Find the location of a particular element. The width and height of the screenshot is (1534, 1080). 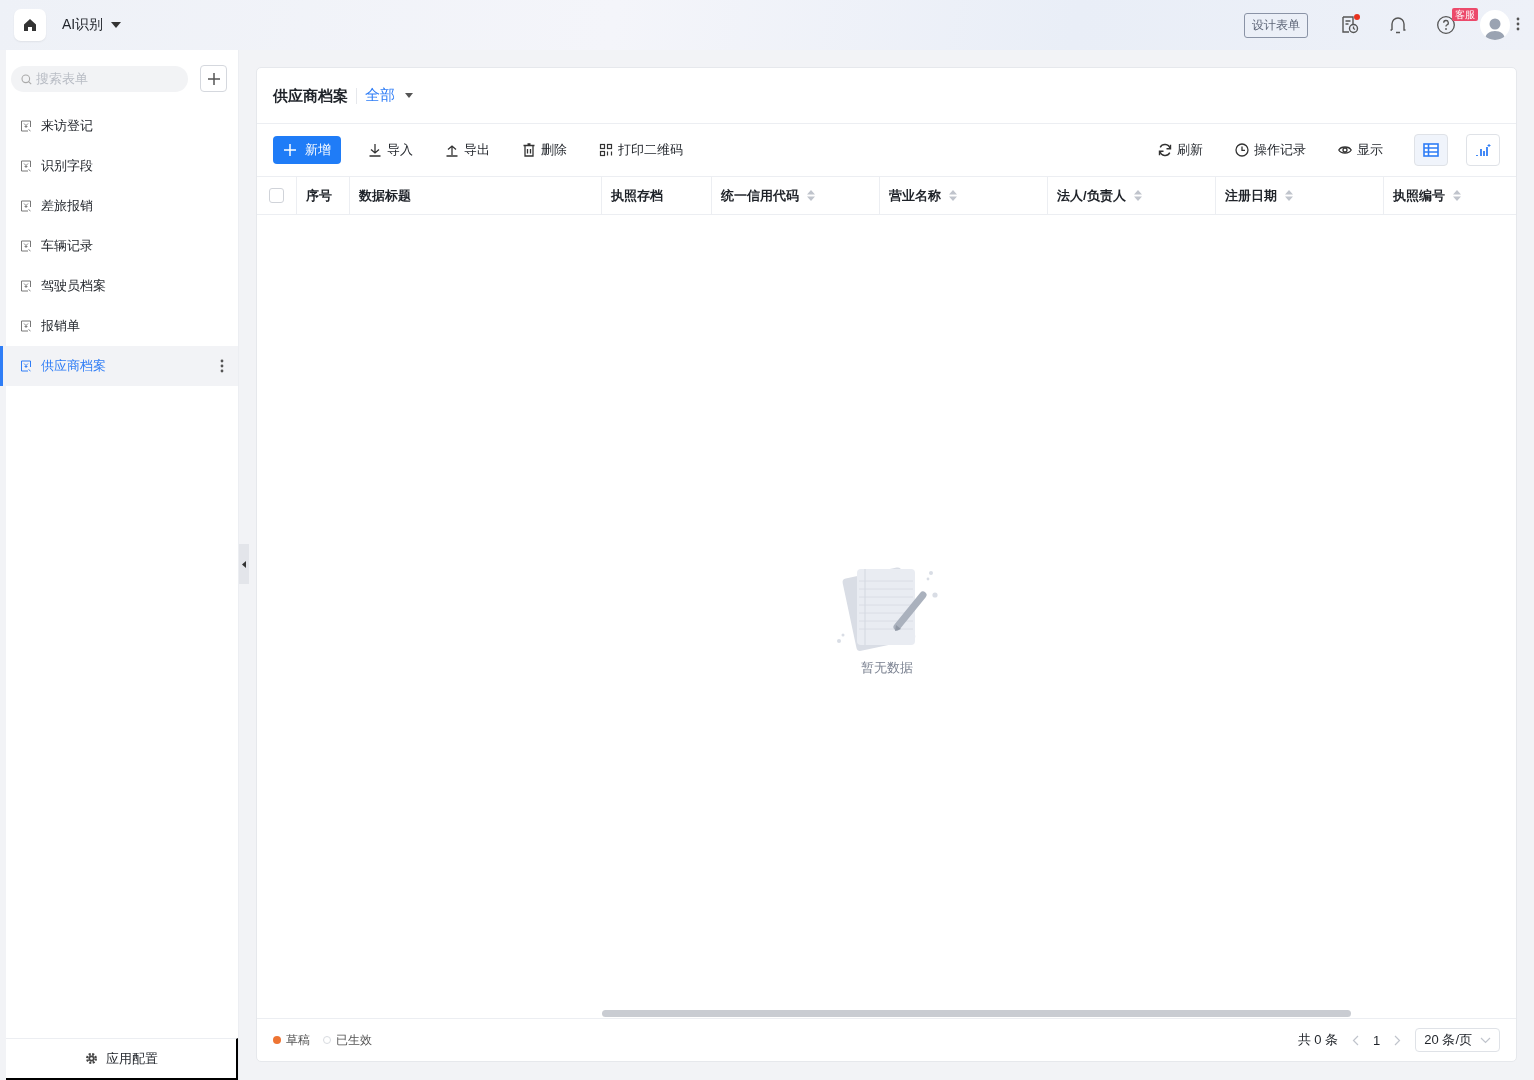

home-icon is located at coordinates (30, 25).